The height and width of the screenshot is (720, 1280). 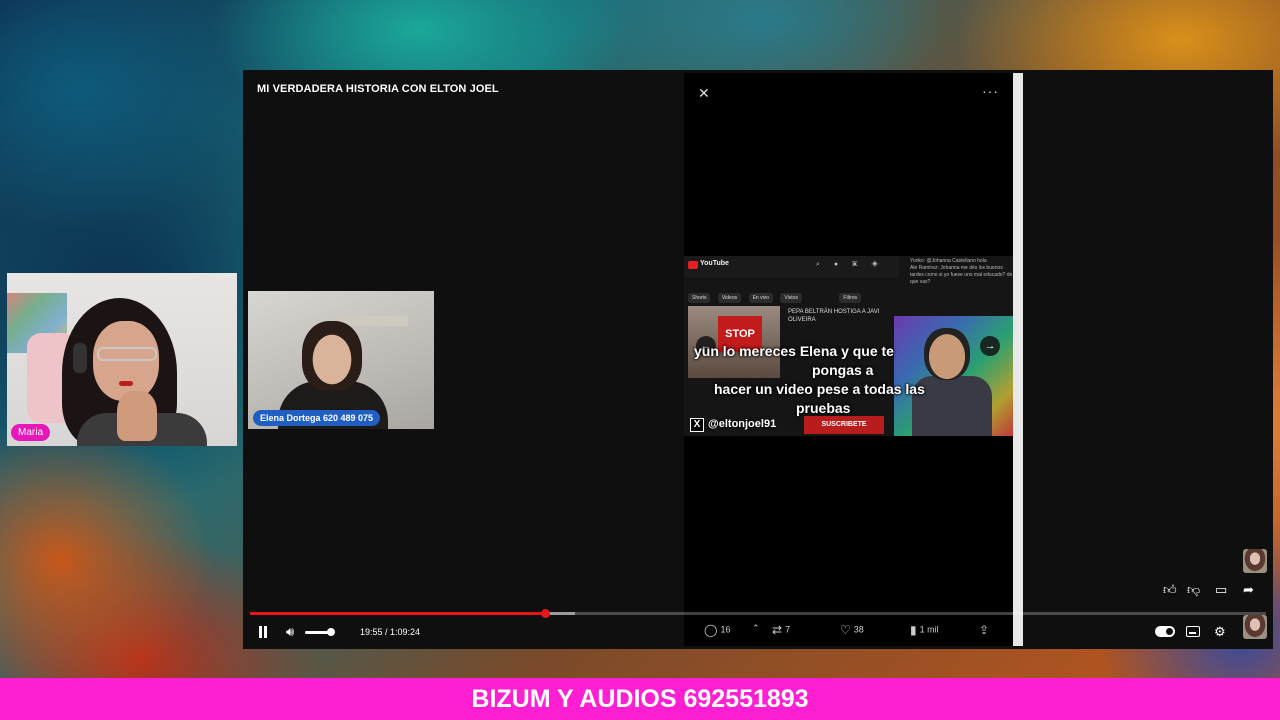 I want to click on reply-action: ◯ 16, so click(x=717, y=630).